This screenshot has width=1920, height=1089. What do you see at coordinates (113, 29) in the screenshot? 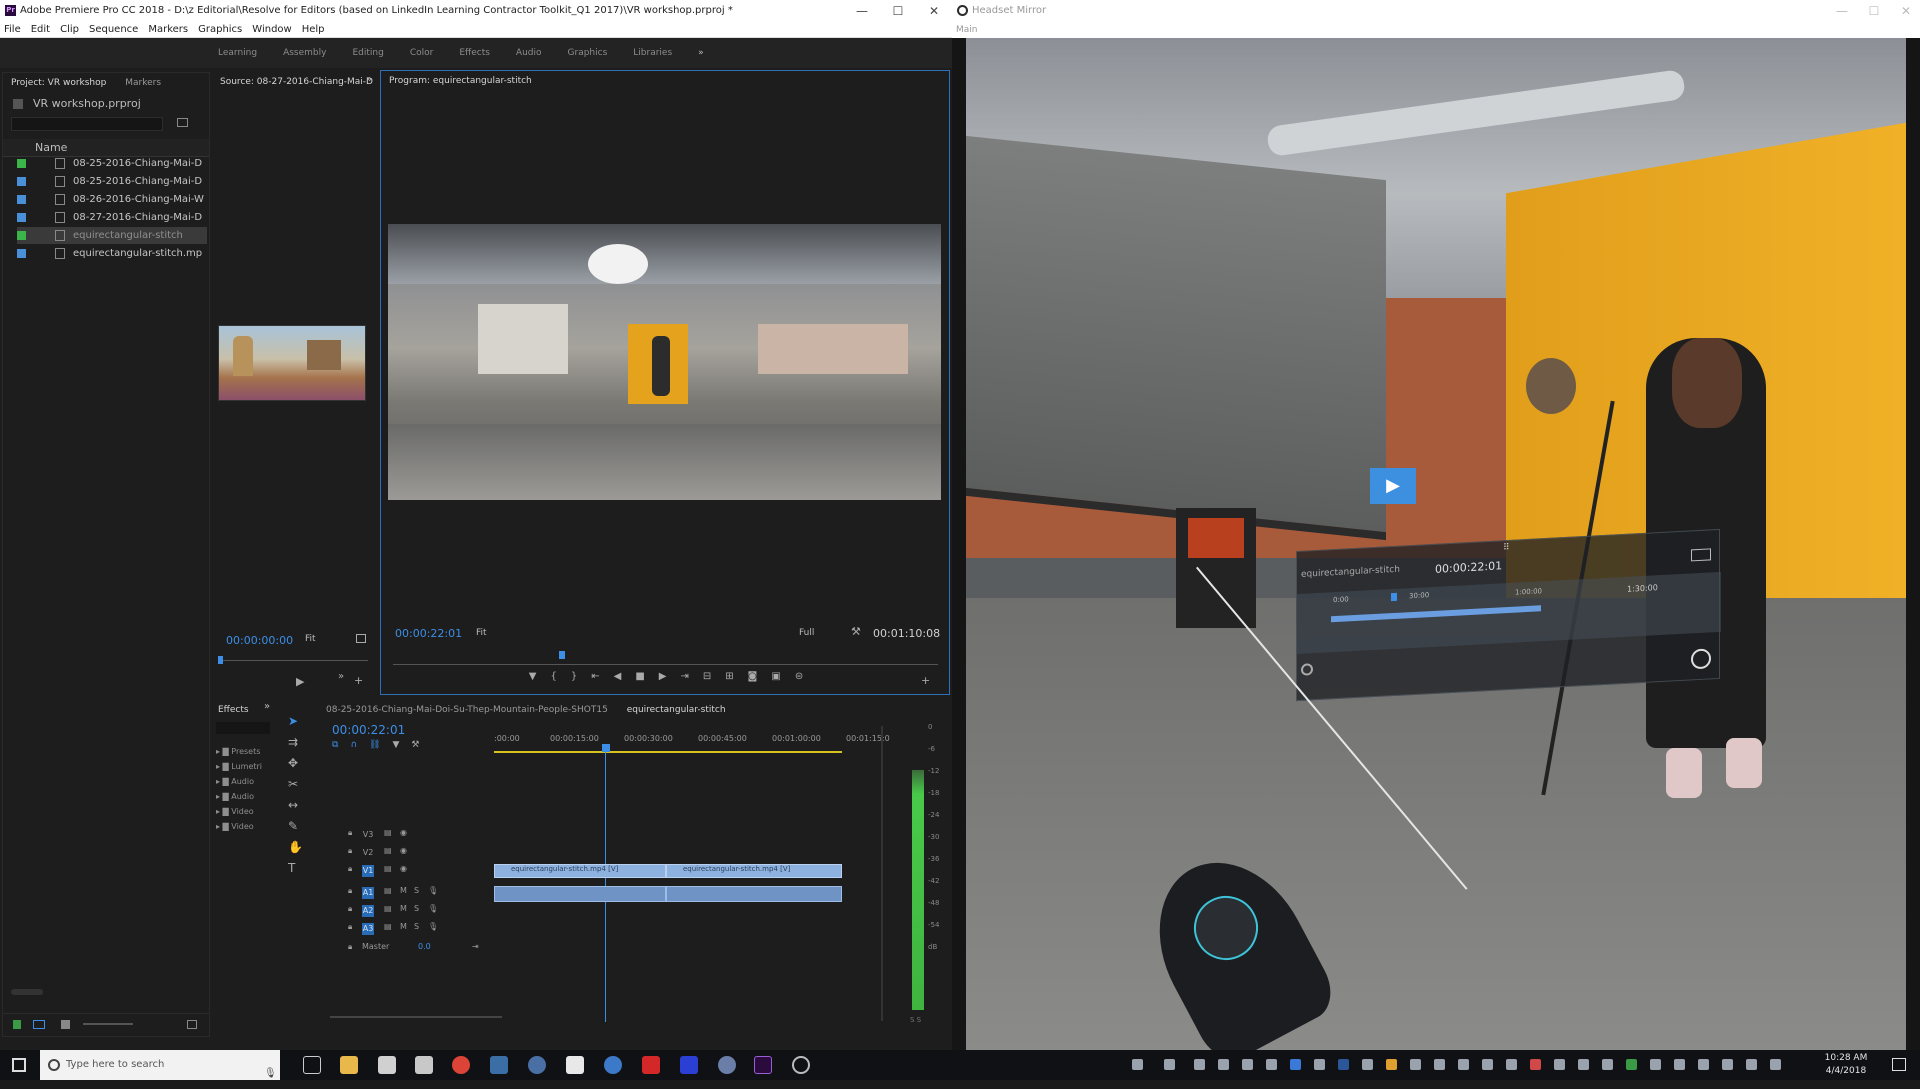
I see `menu-sequence: Sequence` at bounding box center [113, 29].